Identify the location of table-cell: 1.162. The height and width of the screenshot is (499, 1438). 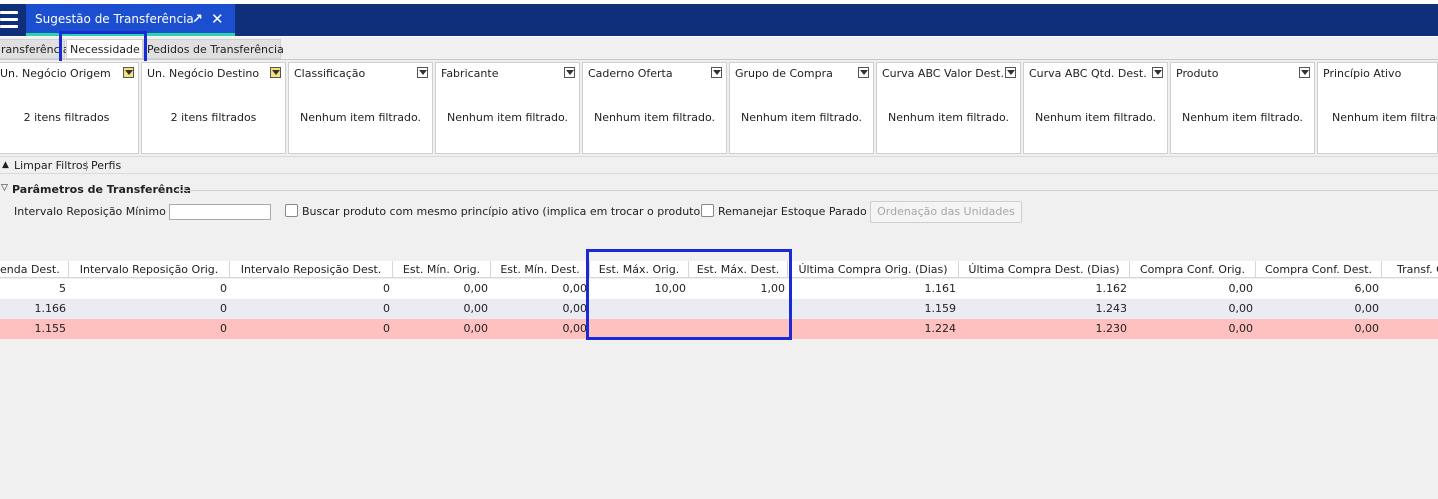
(1044, 289).